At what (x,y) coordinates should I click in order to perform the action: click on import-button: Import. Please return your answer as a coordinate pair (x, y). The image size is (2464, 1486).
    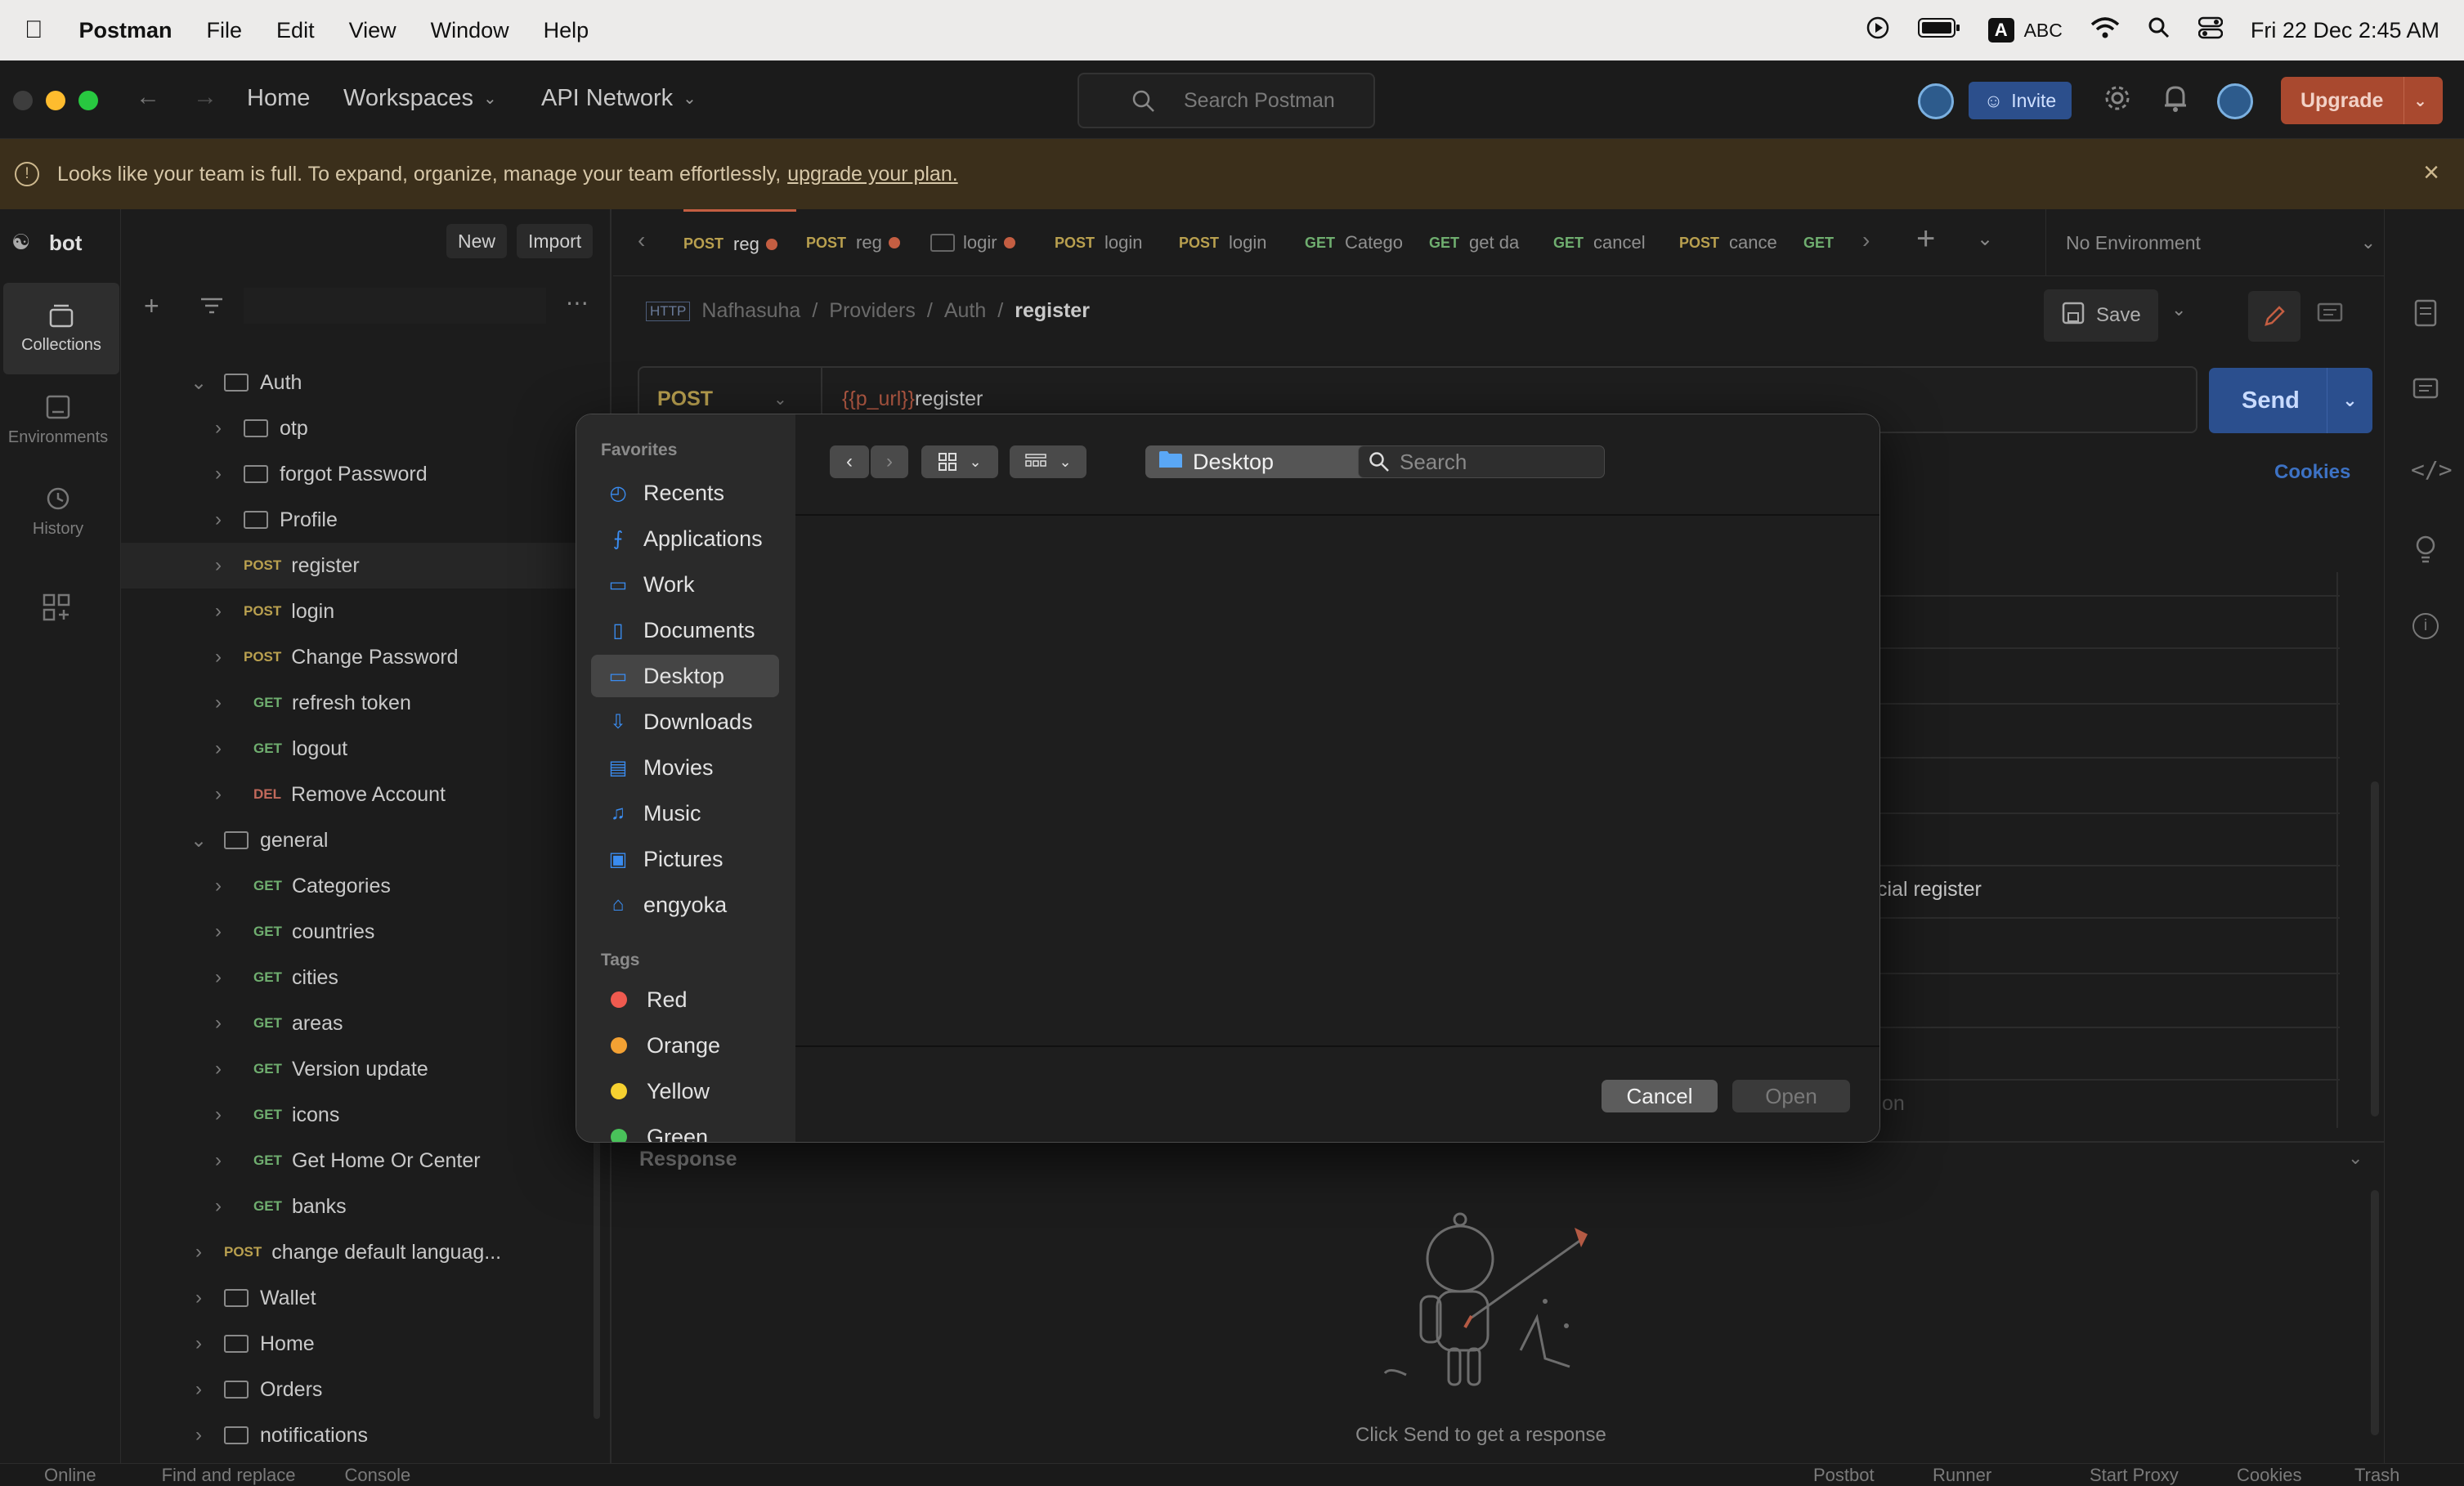
    Looking at the image, I should click on (555, 241).